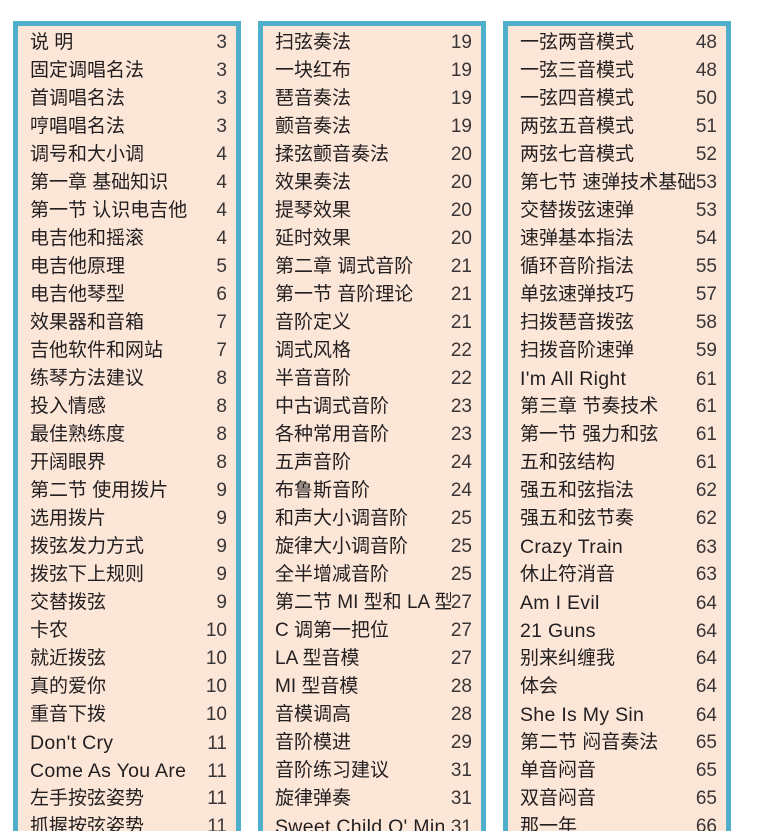 This screenshot has height=831, width=783. What do you see at coordinates (128, 463) in the screenshot?
I see `toc-entry: 开阔眼界 8` at bounding box center [128, 463].